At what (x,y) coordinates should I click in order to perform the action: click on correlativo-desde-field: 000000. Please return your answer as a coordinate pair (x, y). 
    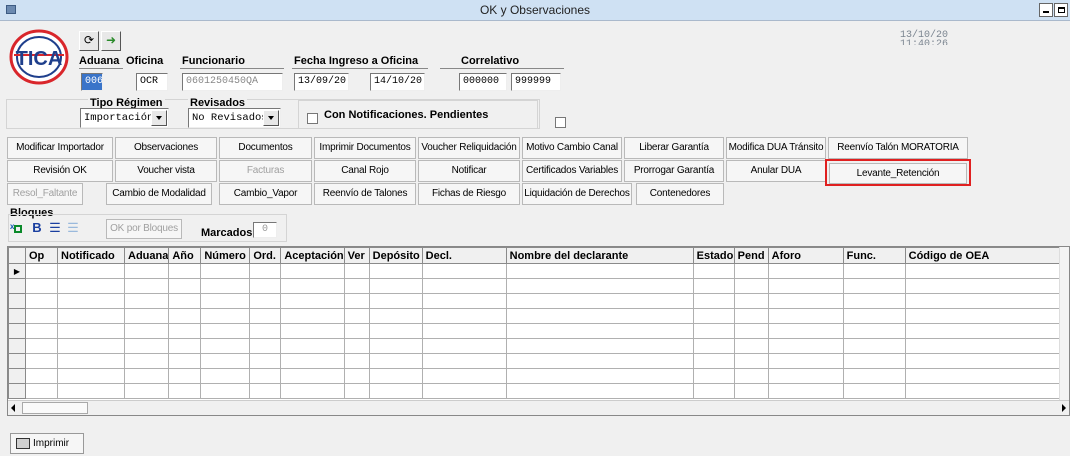
    Looking at the image, I should click on (483, 82).